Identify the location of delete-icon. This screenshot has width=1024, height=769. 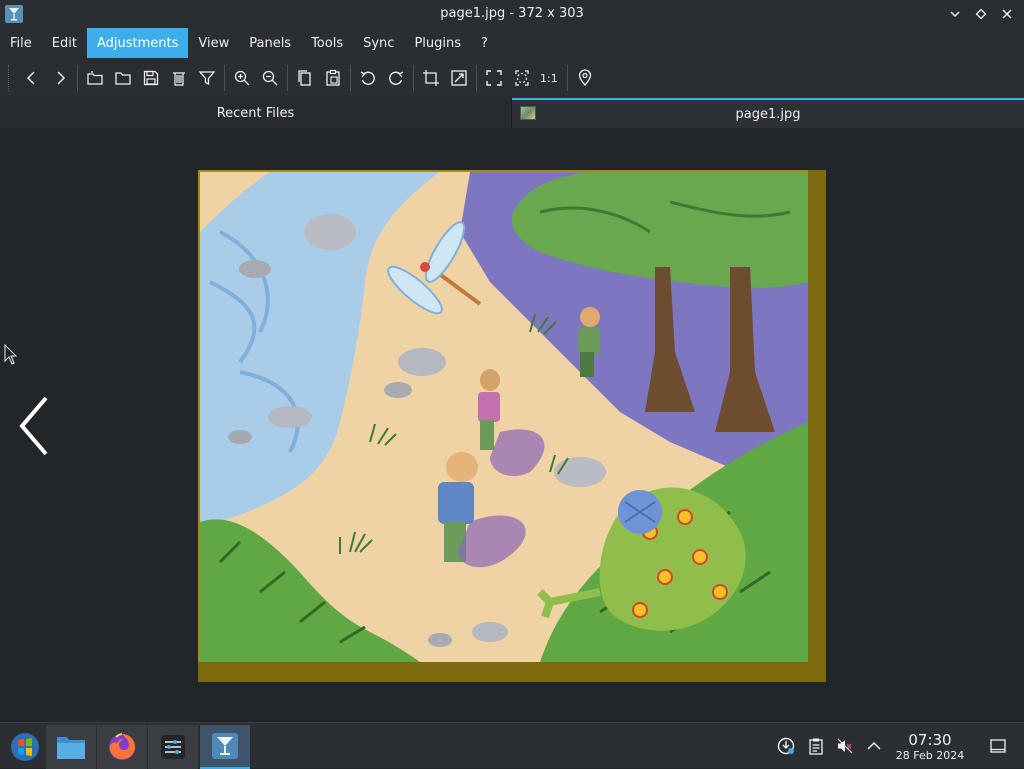
(179, 79).